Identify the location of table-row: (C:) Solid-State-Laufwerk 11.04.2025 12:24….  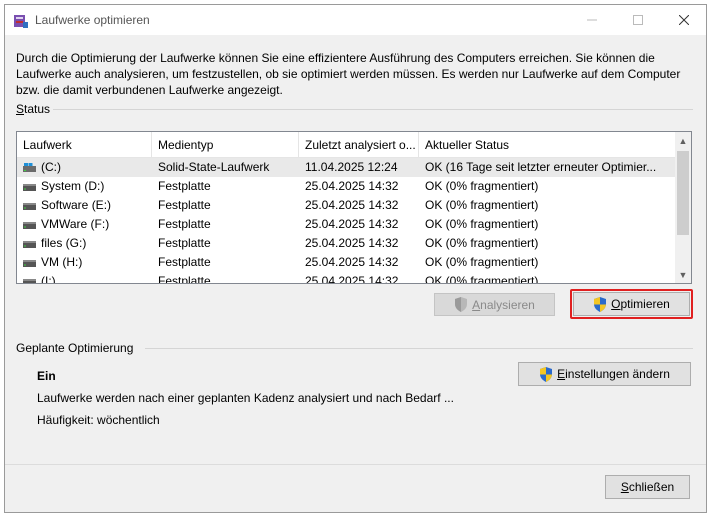
(347, 167).